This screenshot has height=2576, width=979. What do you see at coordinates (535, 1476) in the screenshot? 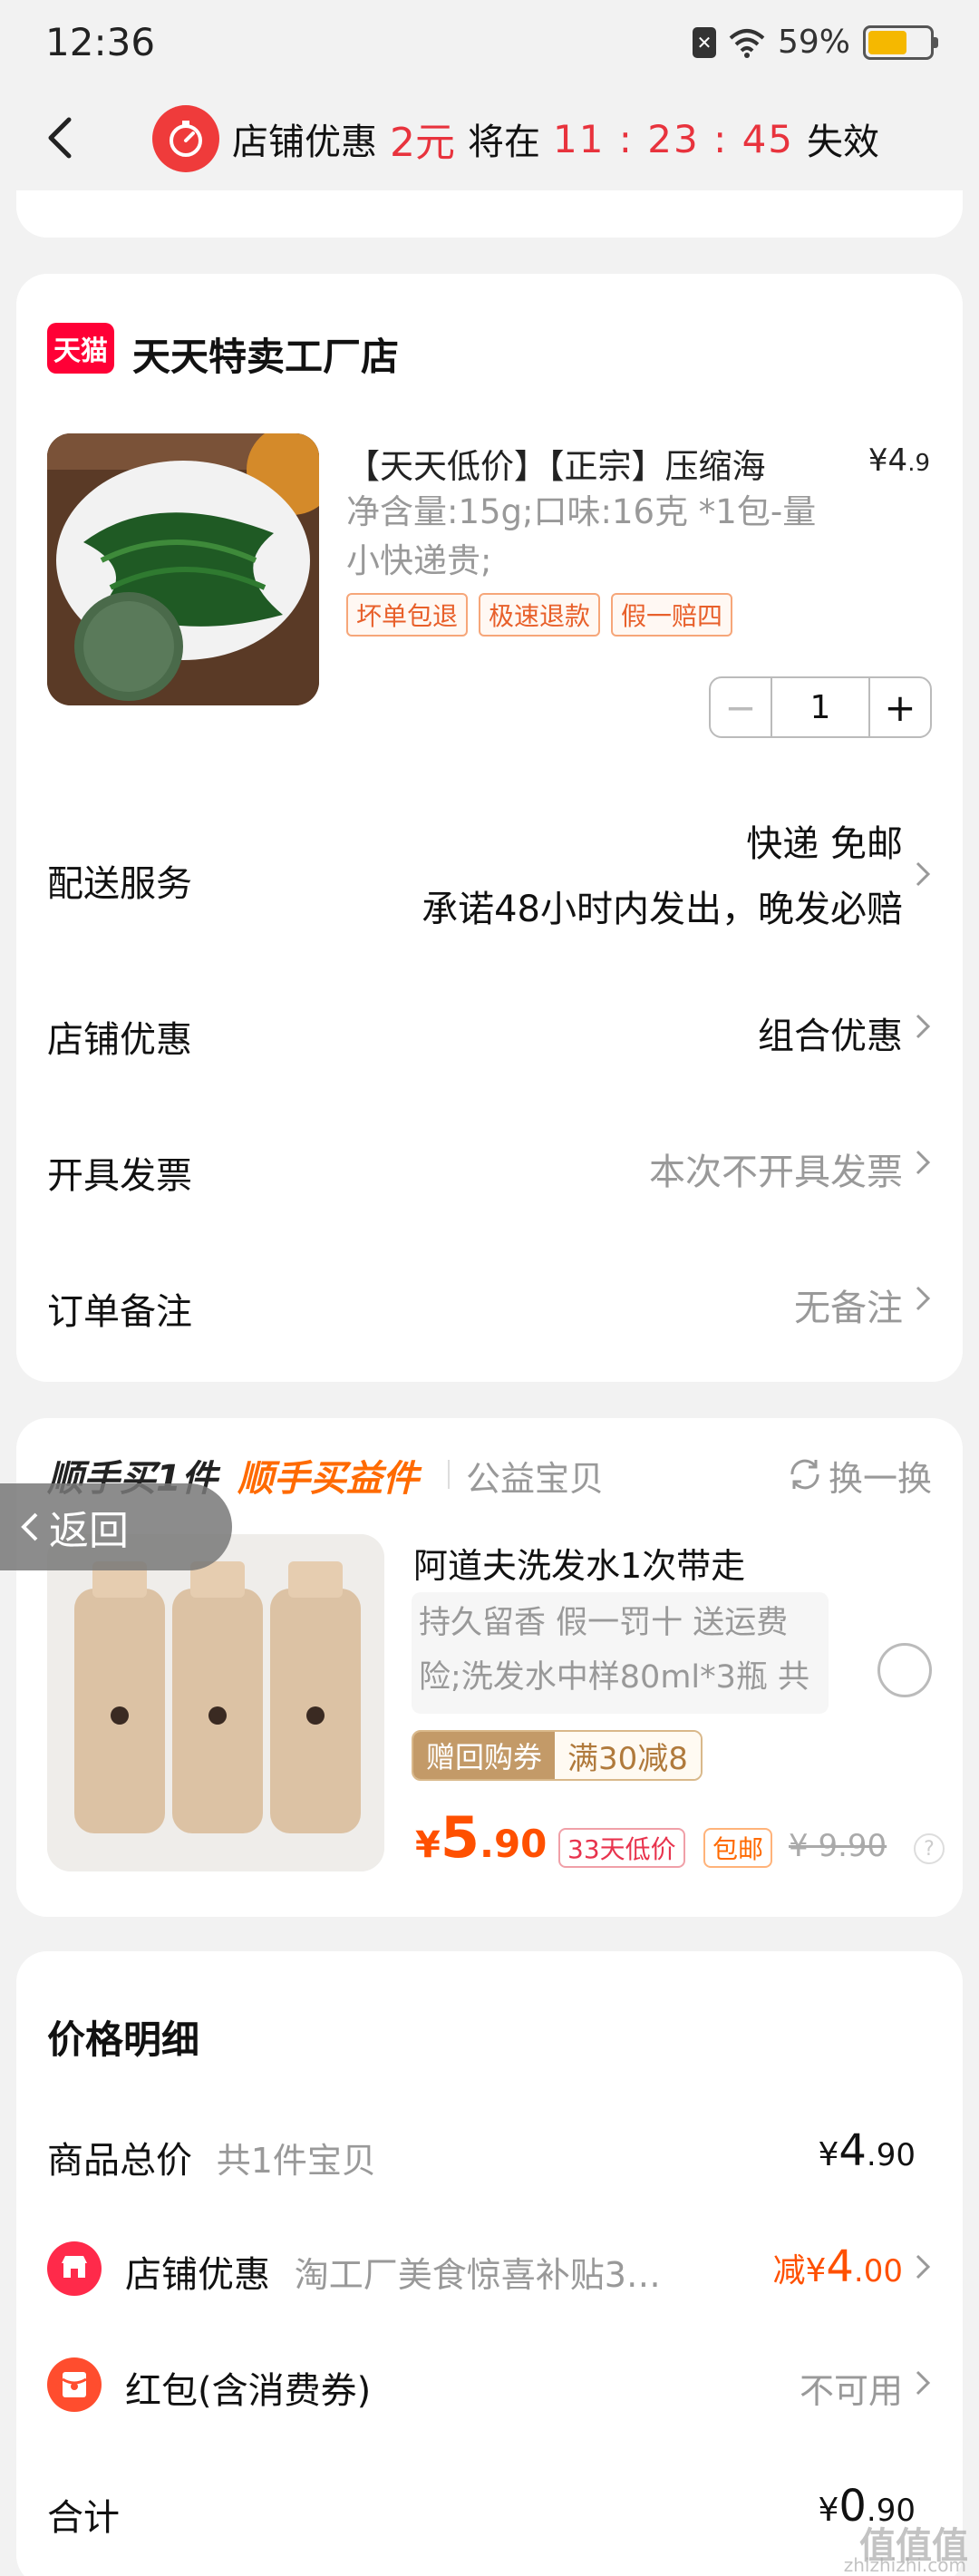
I see `tab-charity-item: 公益宝贝` at bounding box center [535, 1476].